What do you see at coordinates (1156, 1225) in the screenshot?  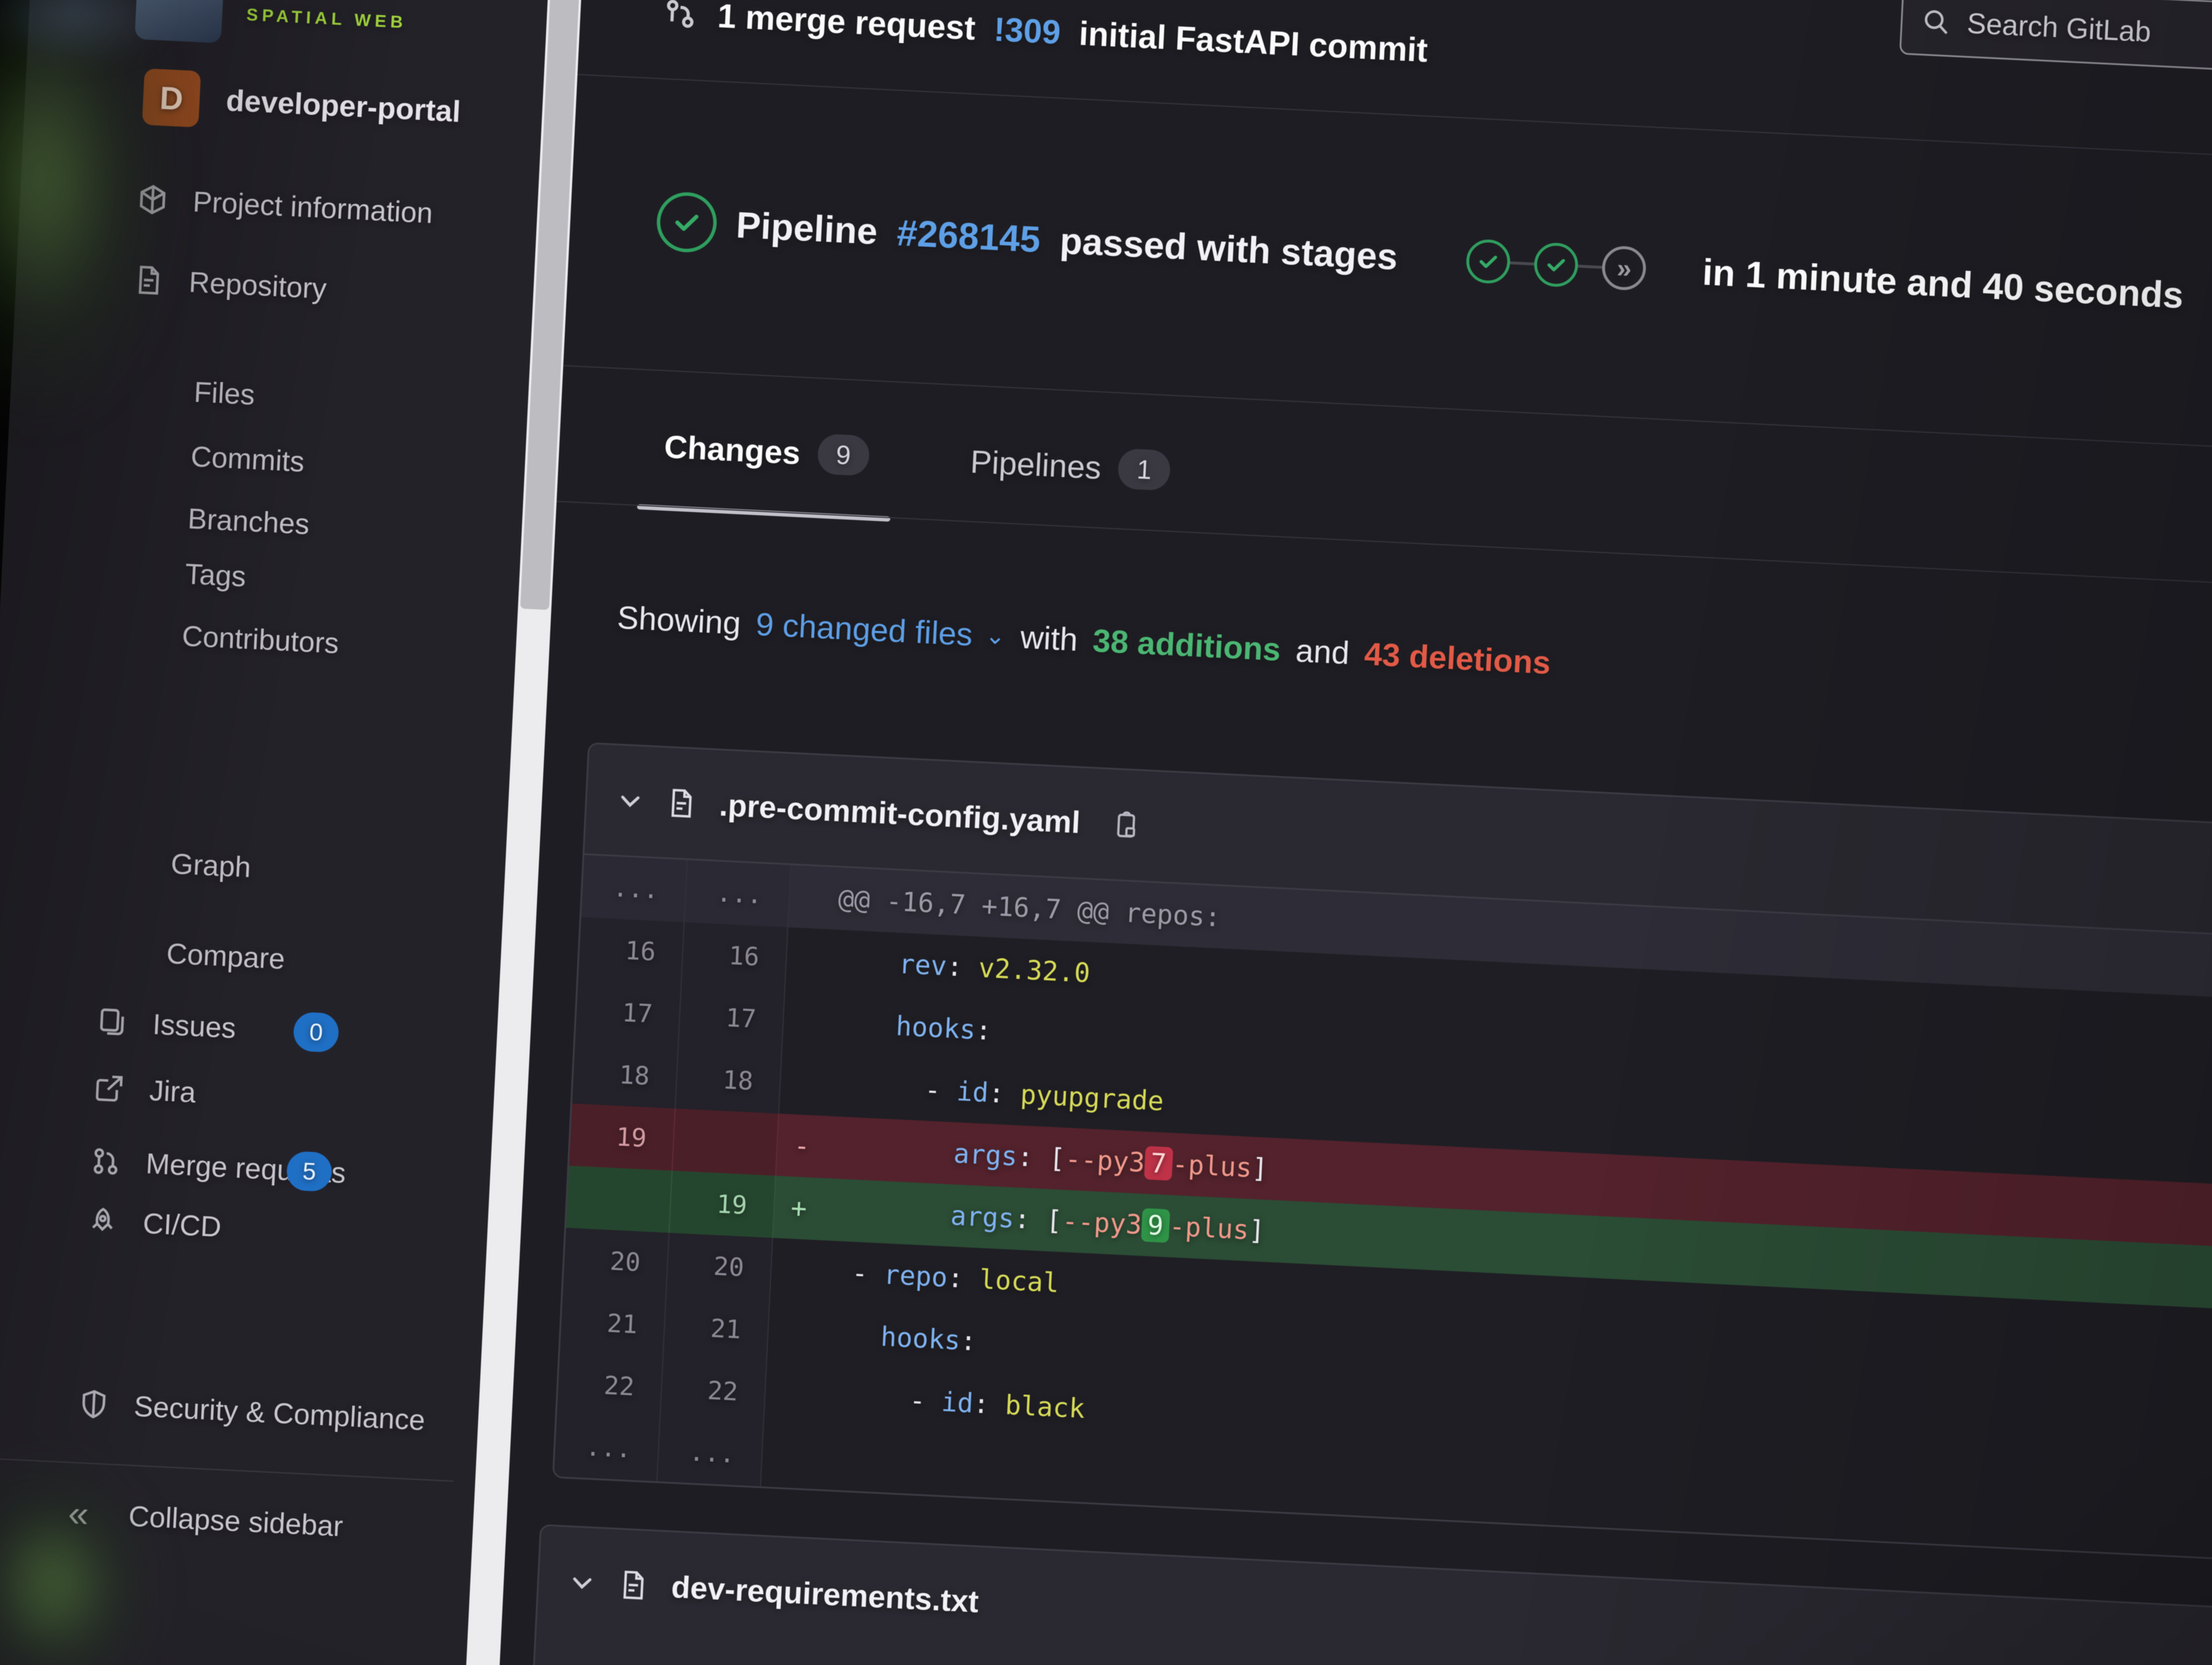 I see `code-token: 9` at bounding box center [1156, 1225].